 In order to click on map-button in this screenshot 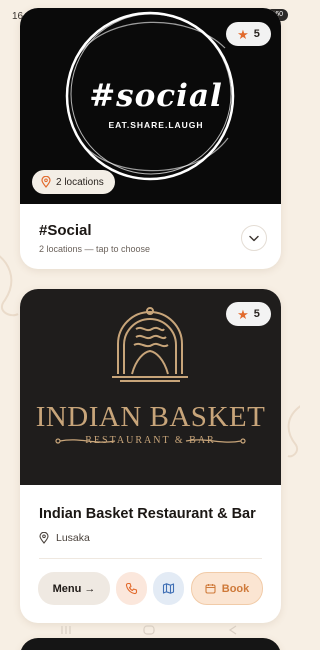, I will do `click(168, 588)`.